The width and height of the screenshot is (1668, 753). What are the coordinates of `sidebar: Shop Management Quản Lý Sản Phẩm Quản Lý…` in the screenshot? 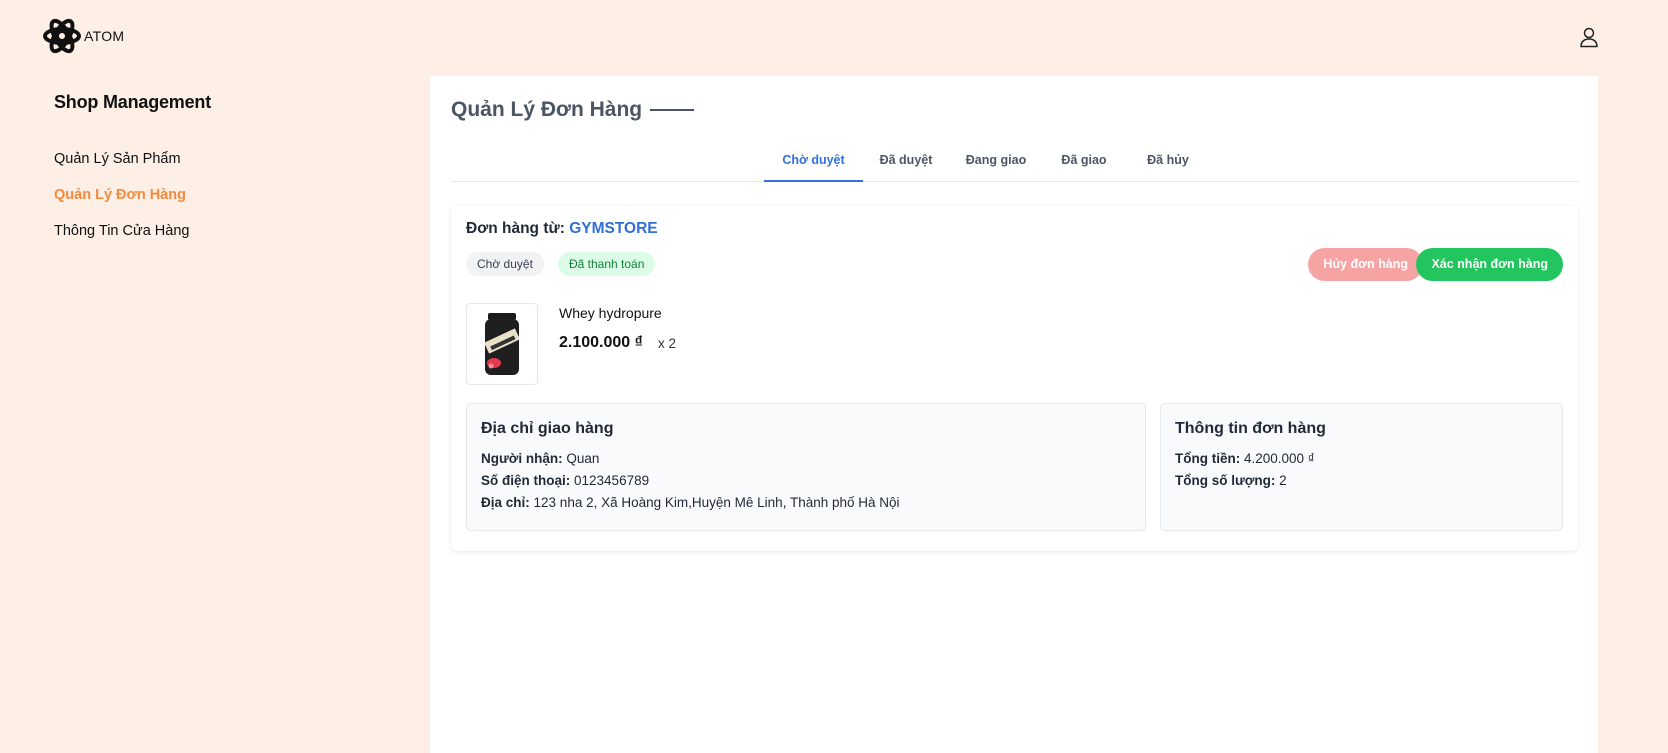 It's located at (204, 170).